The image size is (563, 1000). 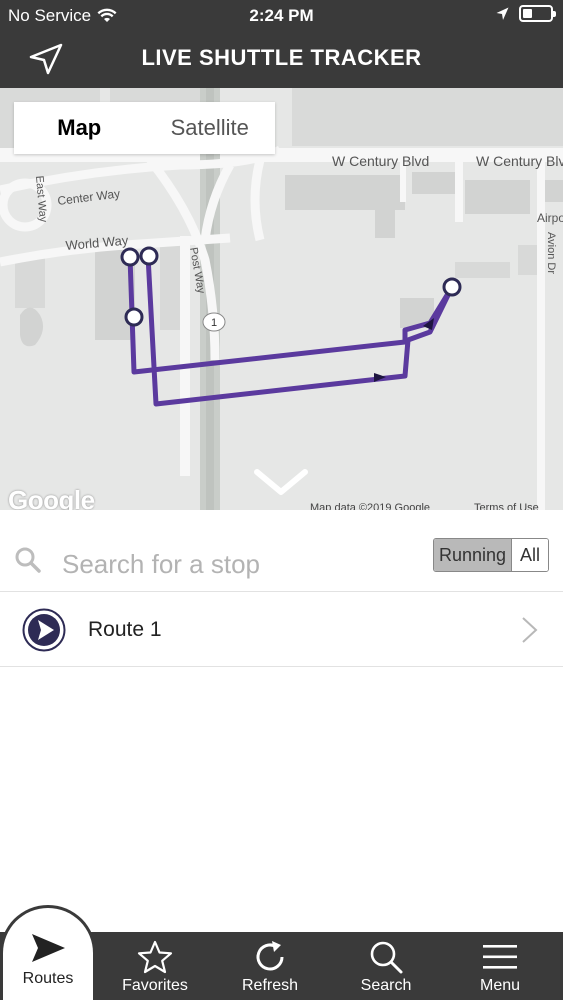 What do you see at coordinates (537, 13) in the screenshot?
I see `battery-icon` at bounding box center [537, 13].